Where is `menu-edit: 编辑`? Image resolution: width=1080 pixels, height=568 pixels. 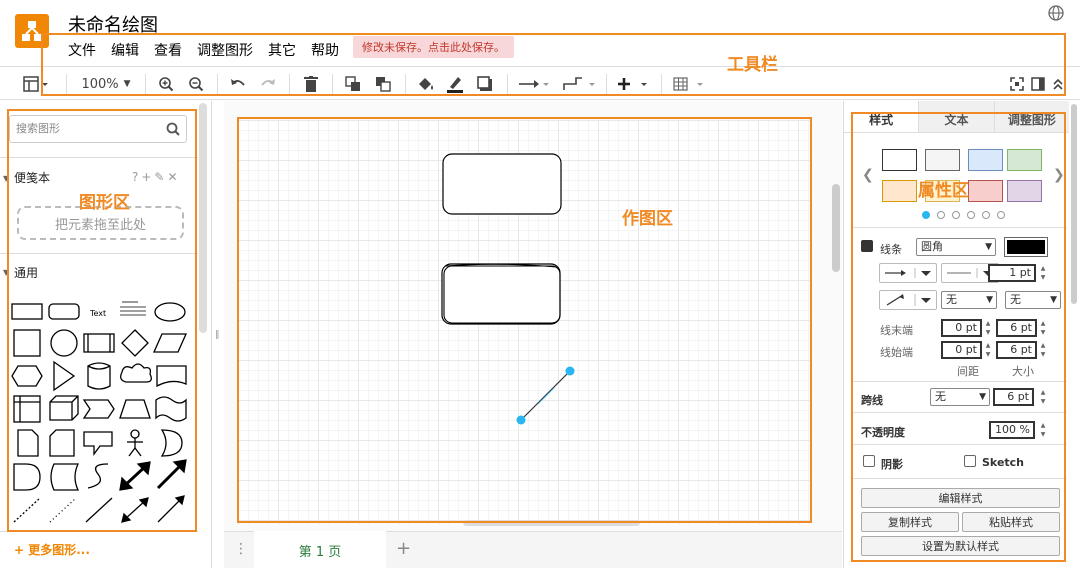 menu-edit: 编辑 is located at coordinates (125, 50).